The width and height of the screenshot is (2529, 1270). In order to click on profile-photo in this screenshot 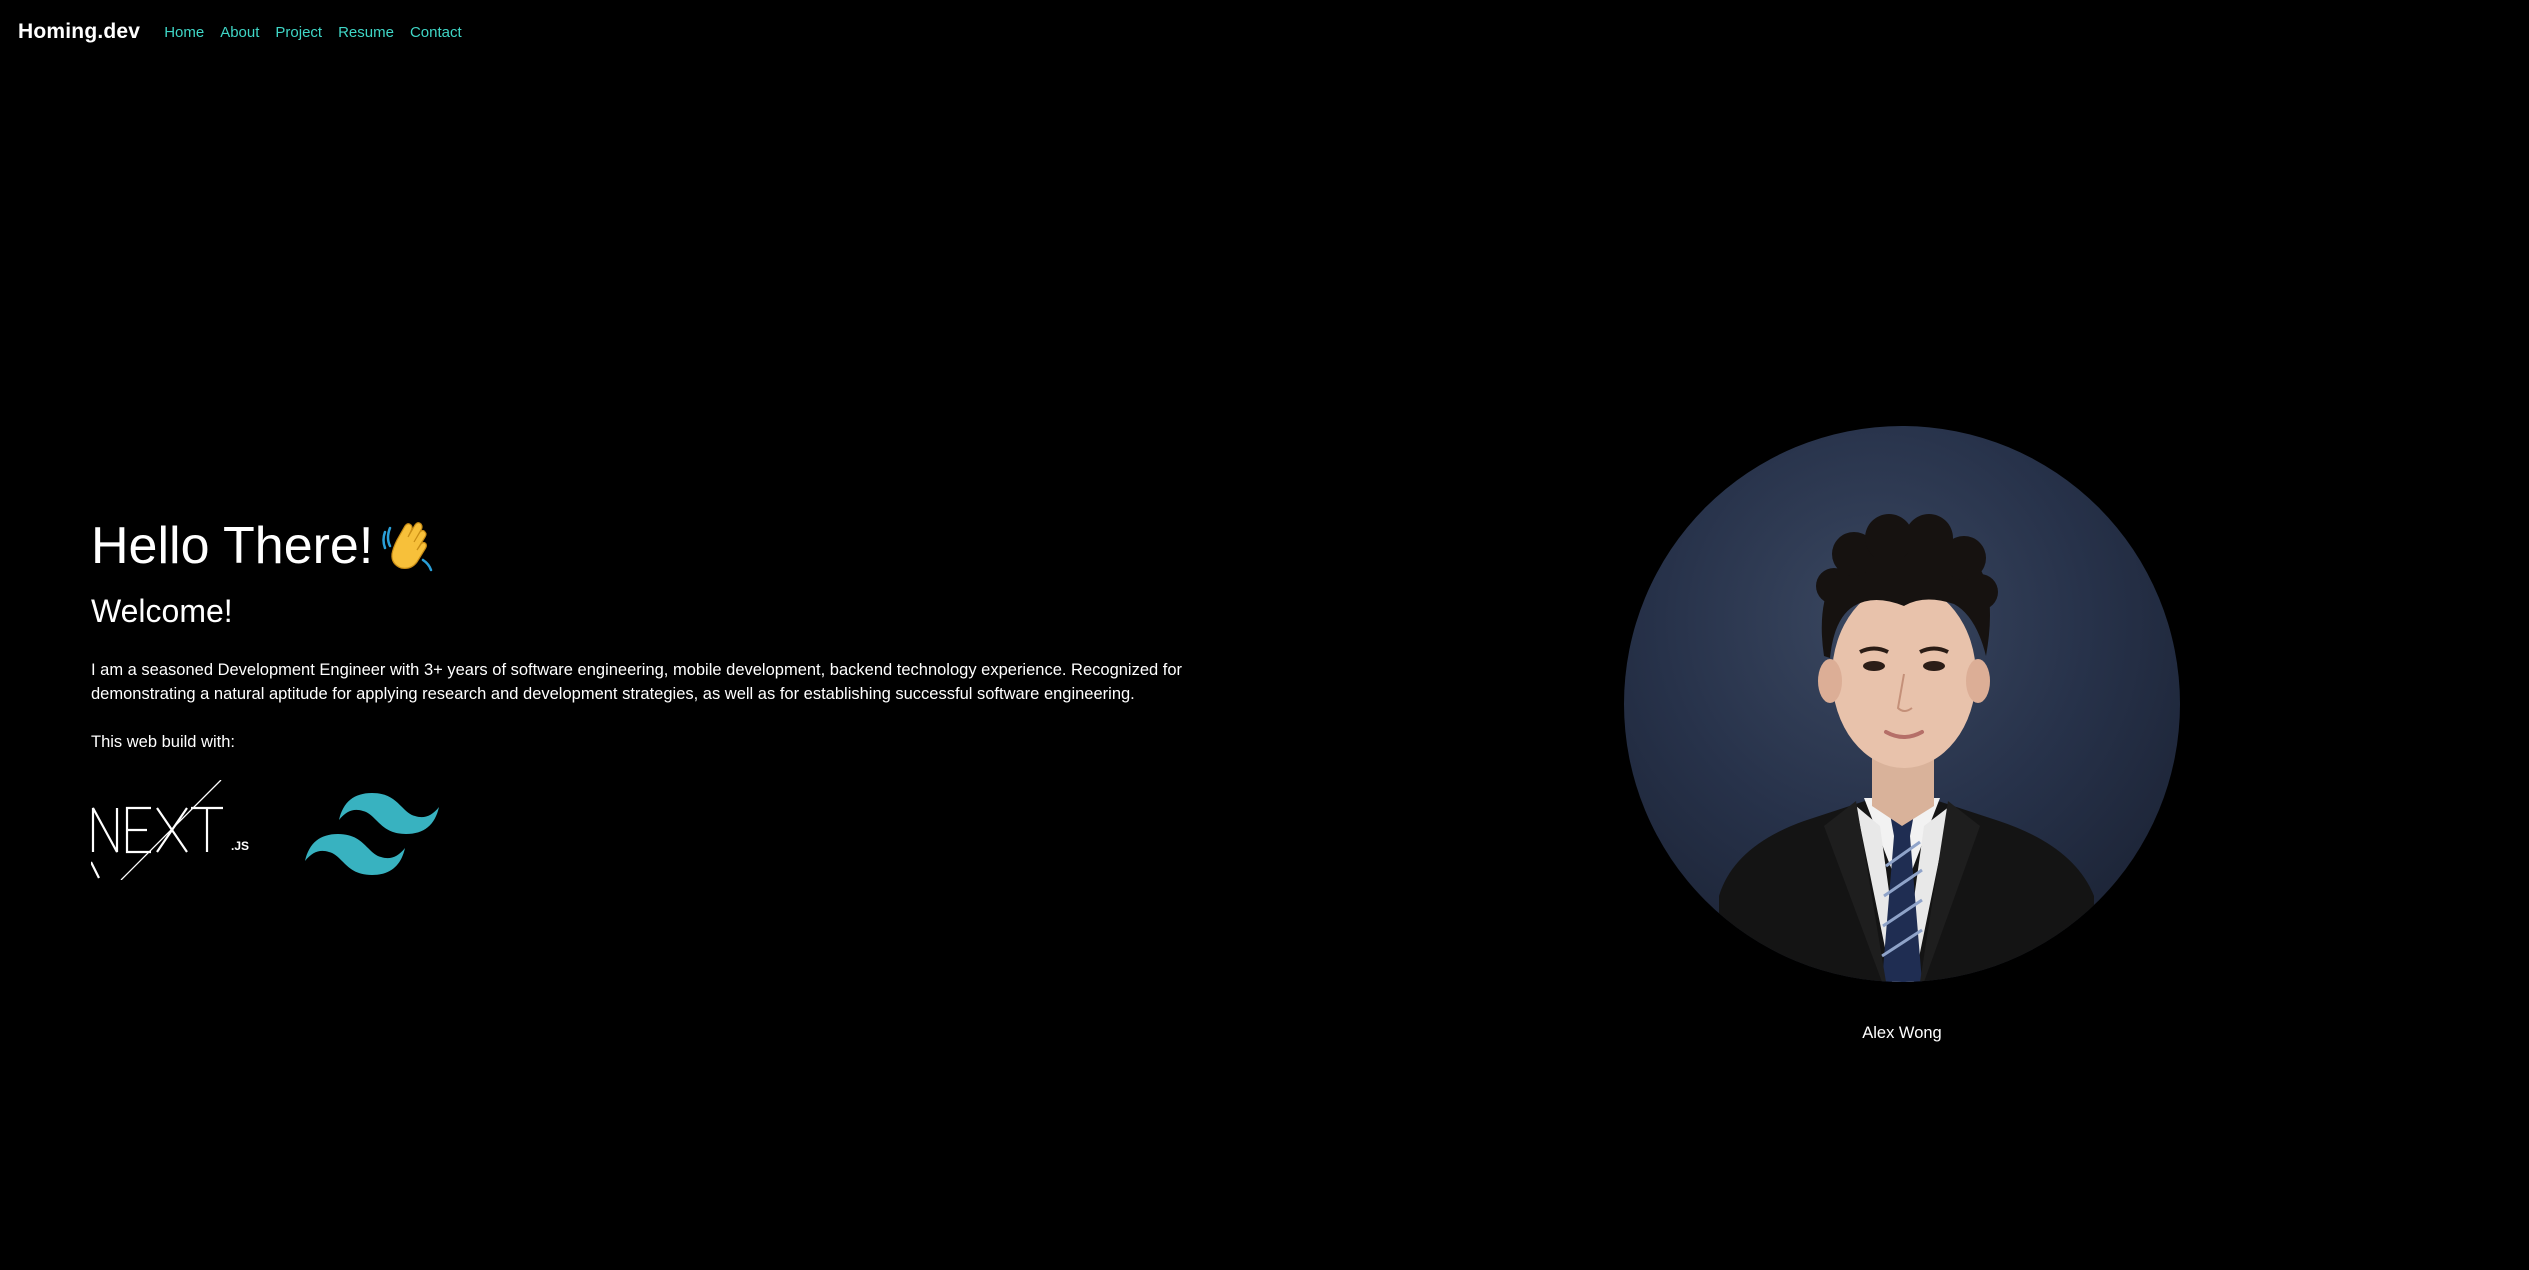, I will do `click(1902, 704)`.